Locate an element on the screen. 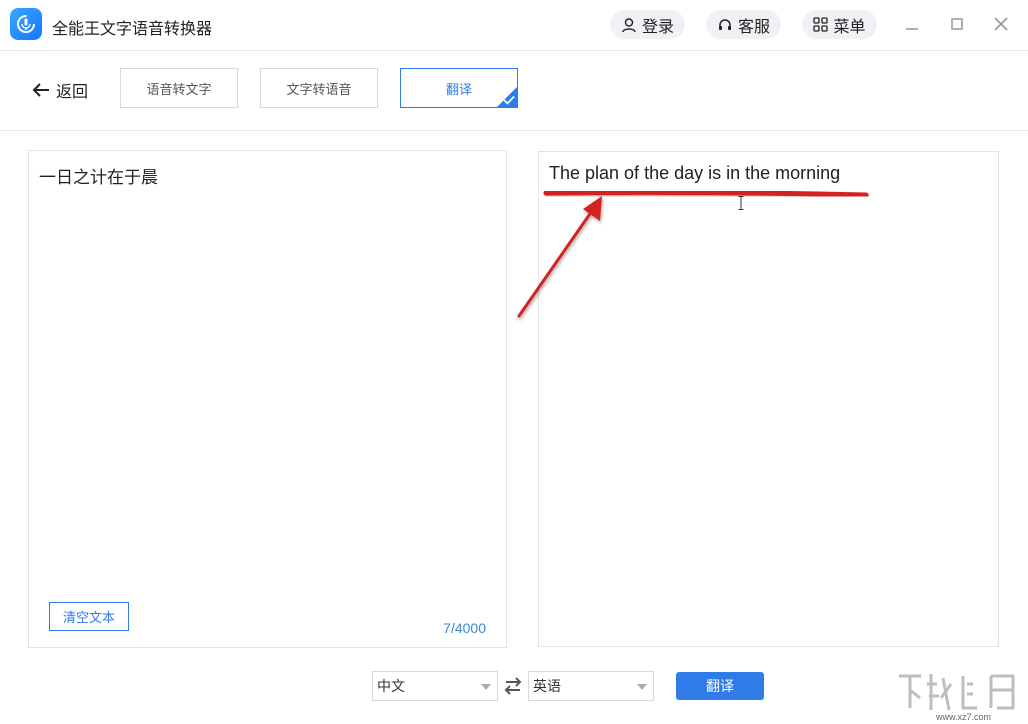 The height and width of the screenshot is (724, 1028). swap-languages-icon is located at coordinates (513, 686).